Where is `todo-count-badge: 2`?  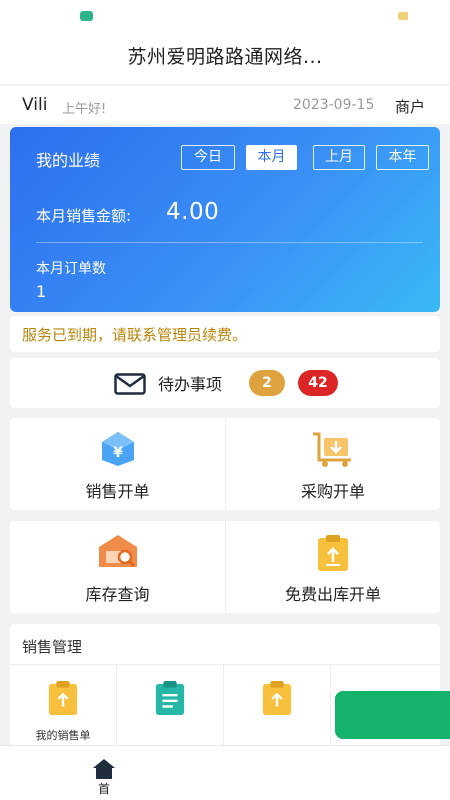
todo-count-badge: 2 is located at coordinates (267, 383).